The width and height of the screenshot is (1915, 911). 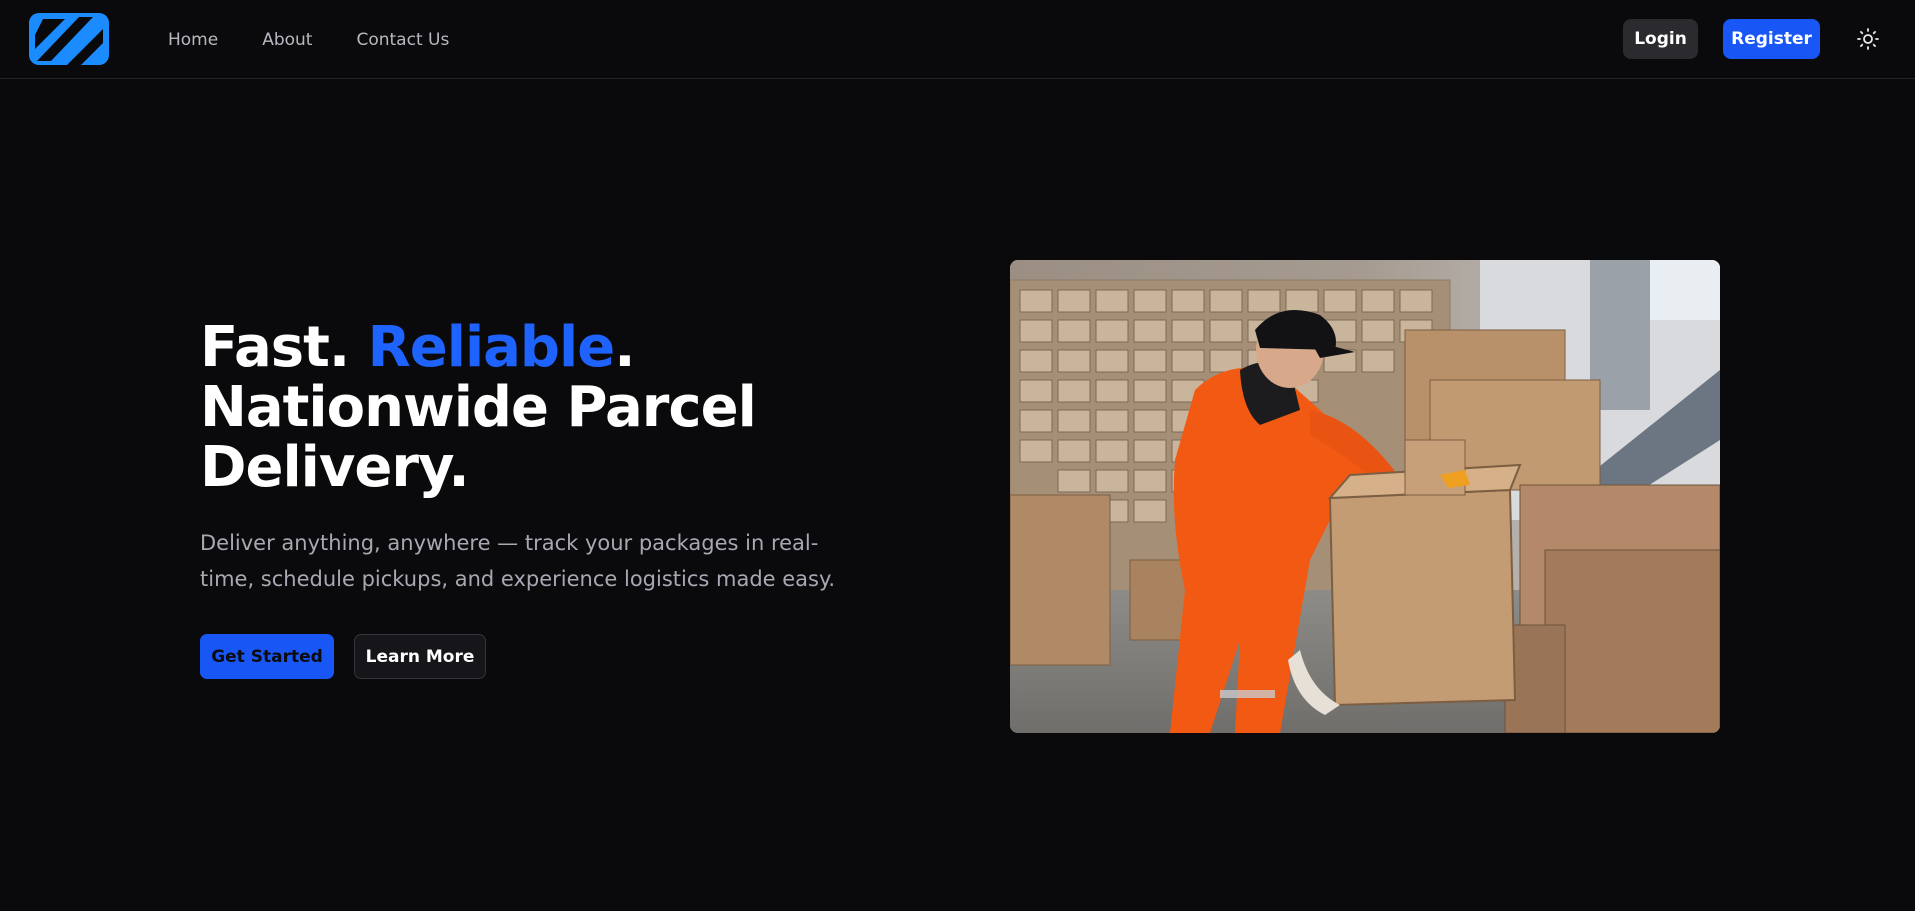 What do you see at coordinates (1771, 39) in the screenshot?
I see `register-button: Register` at bounding box center [1771, 39].